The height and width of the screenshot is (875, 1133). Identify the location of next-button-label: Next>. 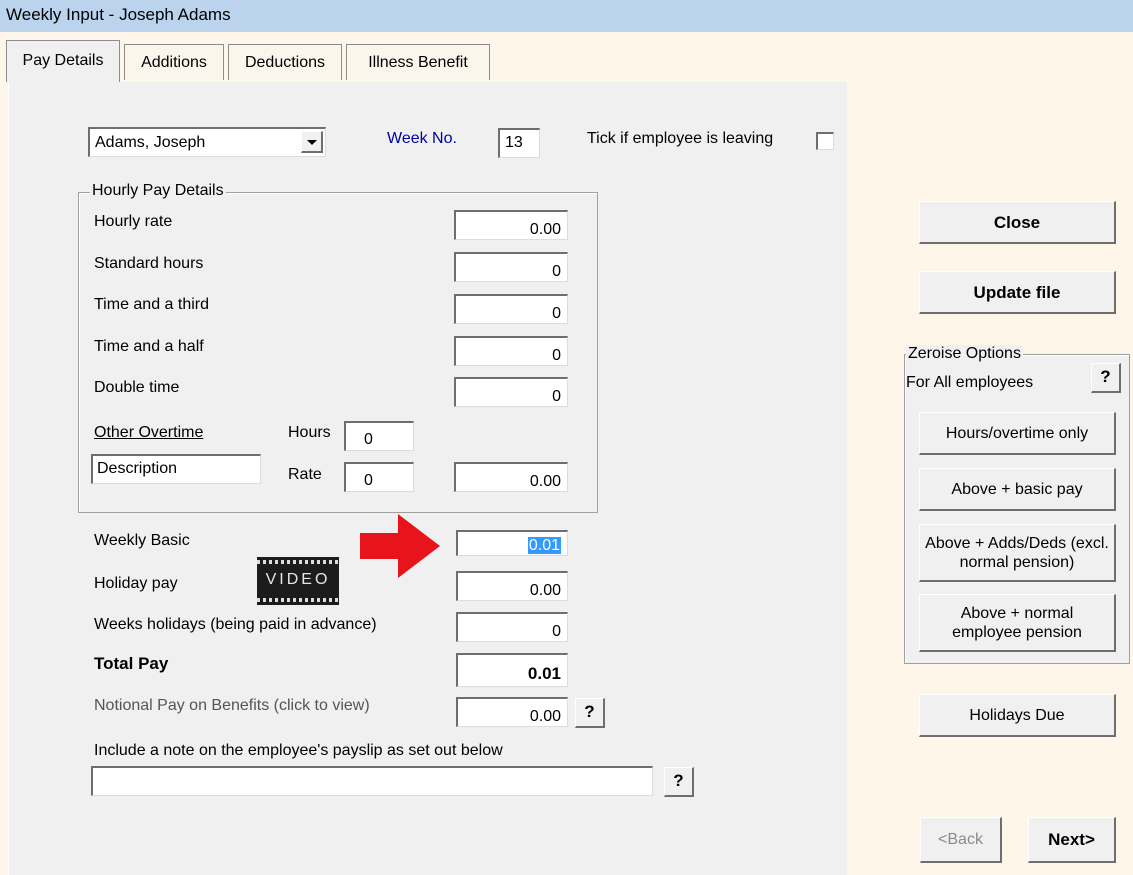
(1071, 839).